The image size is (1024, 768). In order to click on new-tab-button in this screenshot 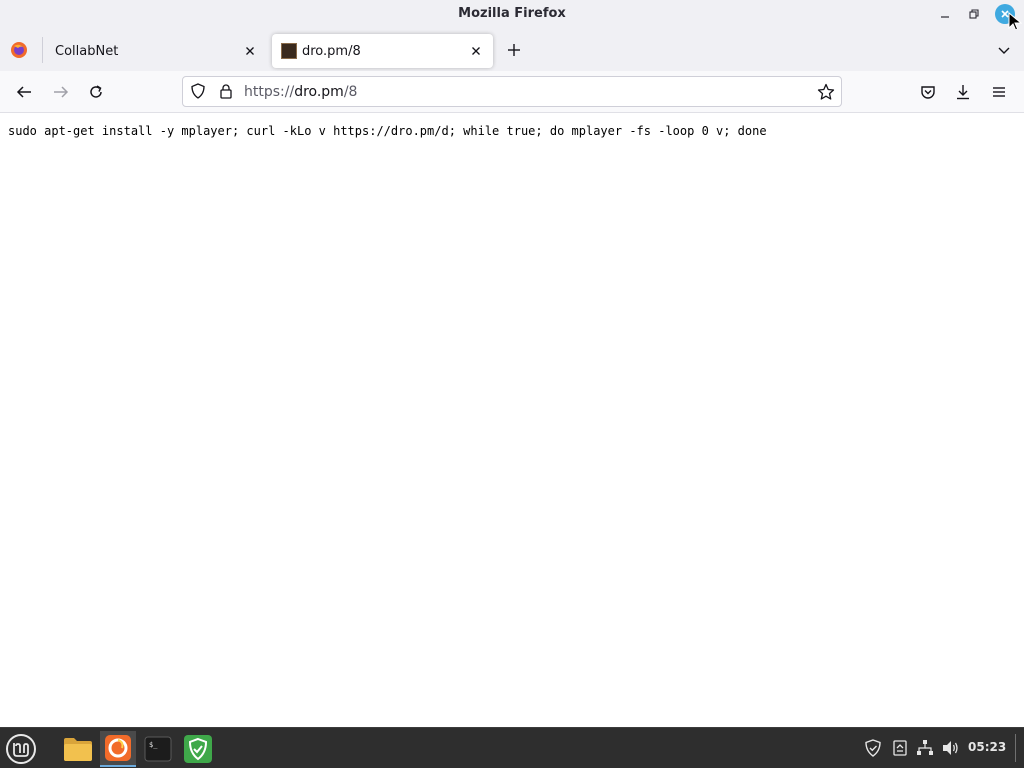, I will do `click(514, 50)`.